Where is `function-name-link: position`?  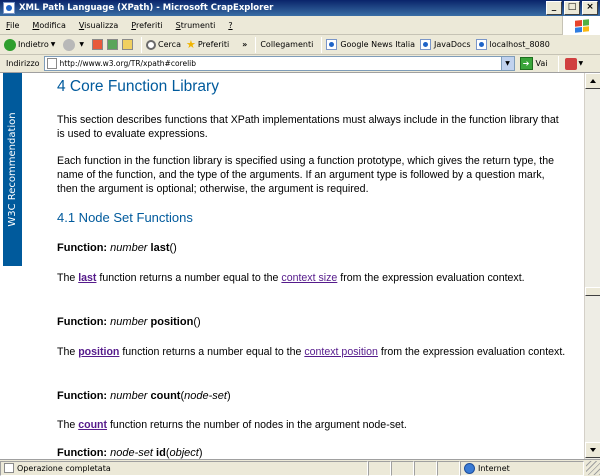
function-name-link: position is located at coordinates (98, 352).